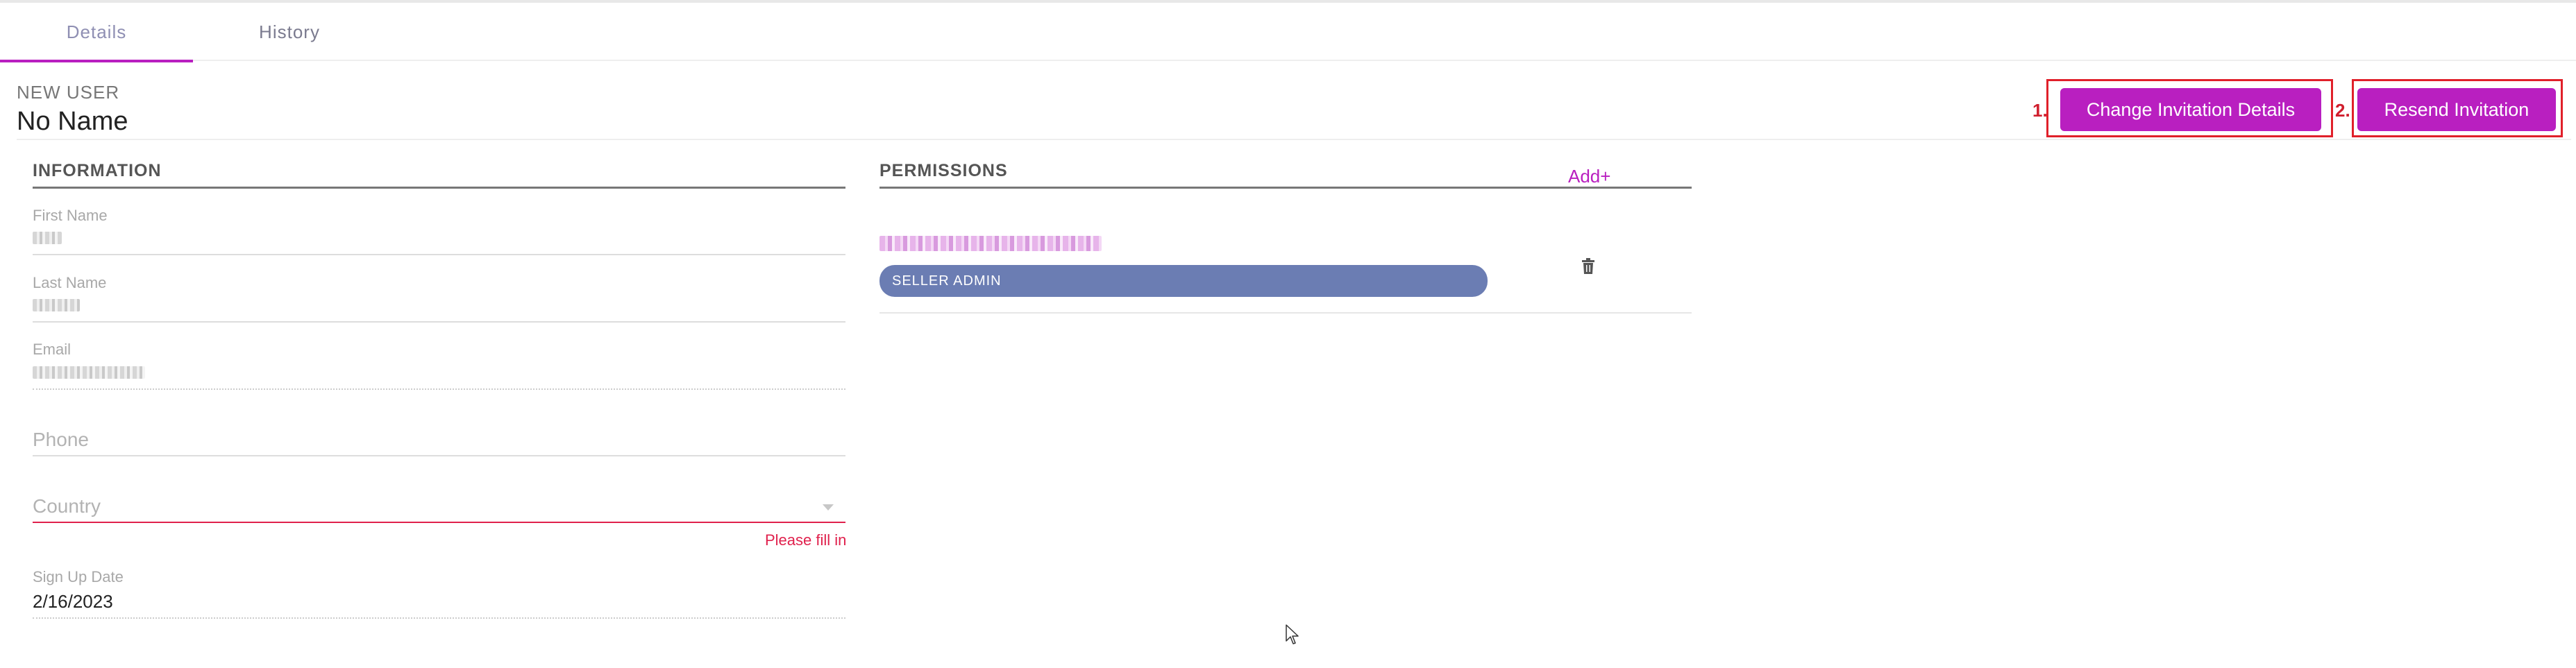 This screenshot has width=2576, height=668. I want to click on signup-date-value: 2/16/2023, so click(73, 601).